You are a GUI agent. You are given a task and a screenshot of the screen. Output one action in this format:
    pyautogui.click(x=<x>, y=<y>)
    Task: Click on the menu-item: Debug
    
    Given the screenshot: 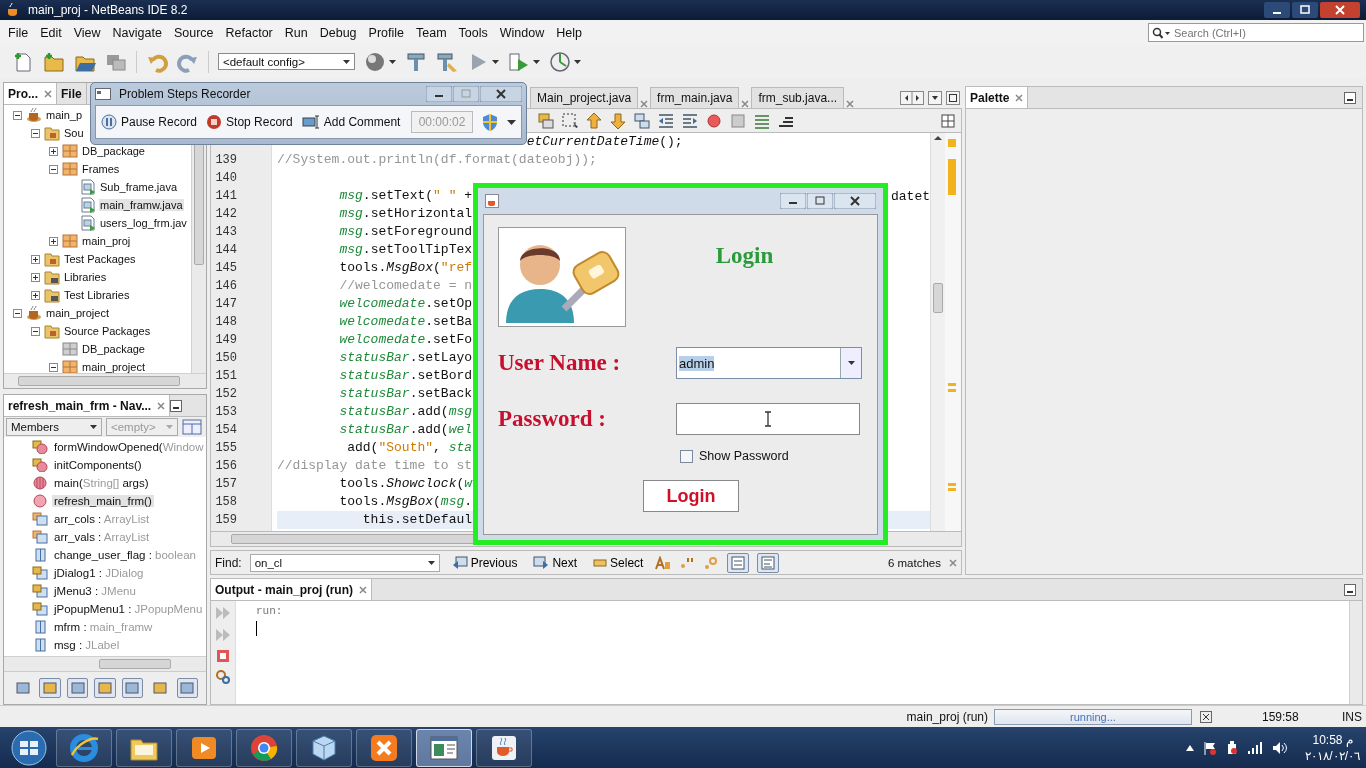 What is the action you would take?
    pyautogui.click(x=338, y=32)
    